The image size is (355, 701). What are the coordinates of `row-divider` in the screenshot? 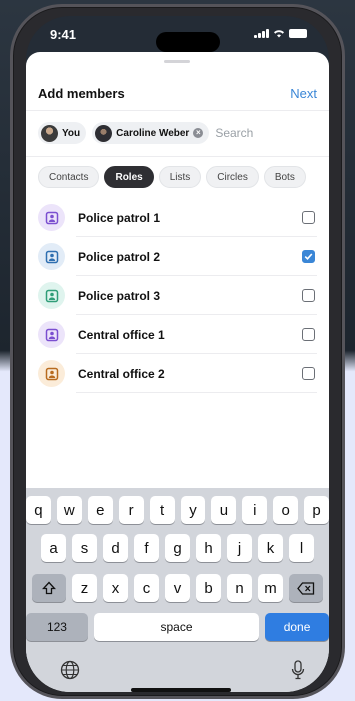 It's located at (196, 392).